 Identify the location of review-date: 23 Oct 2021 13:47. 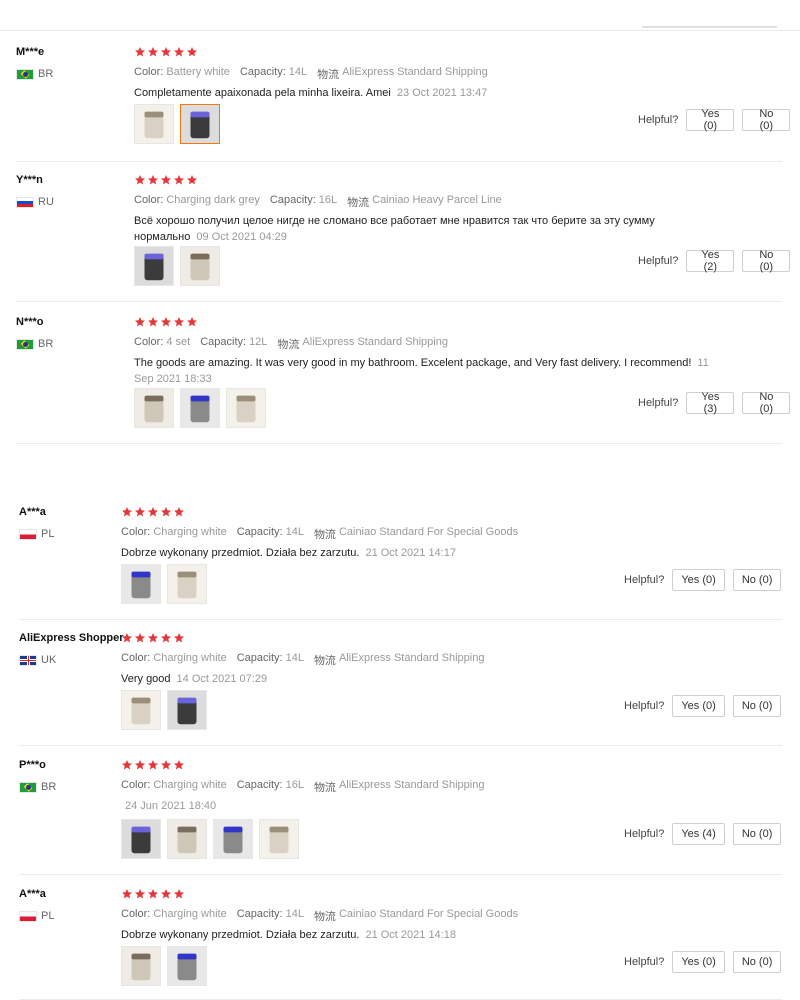
(442, 93).